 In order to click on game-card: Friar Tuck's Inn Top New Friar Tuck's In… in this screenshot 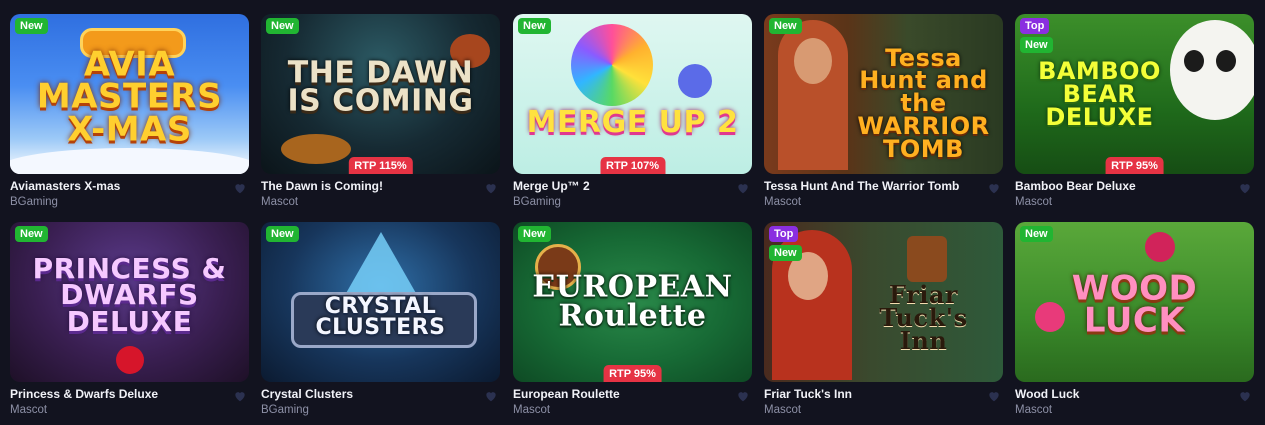, I will do `click(883, 321)`.